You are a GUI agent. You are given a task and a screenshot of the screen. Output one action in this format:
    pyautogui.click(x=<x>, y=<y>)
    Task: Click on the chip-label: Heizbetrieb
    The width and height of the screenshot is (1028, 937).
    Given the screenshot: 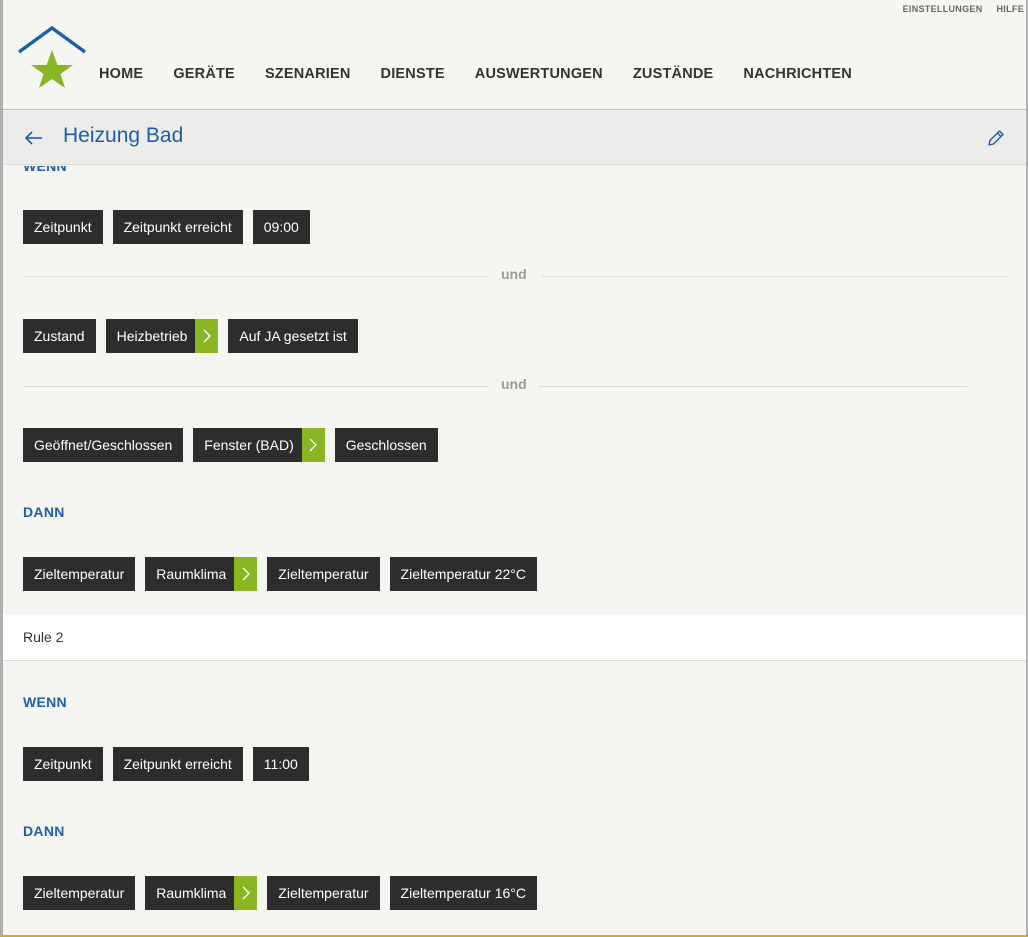 What is the action you would take?
    pyautogui.click(x=152, y=336)
    